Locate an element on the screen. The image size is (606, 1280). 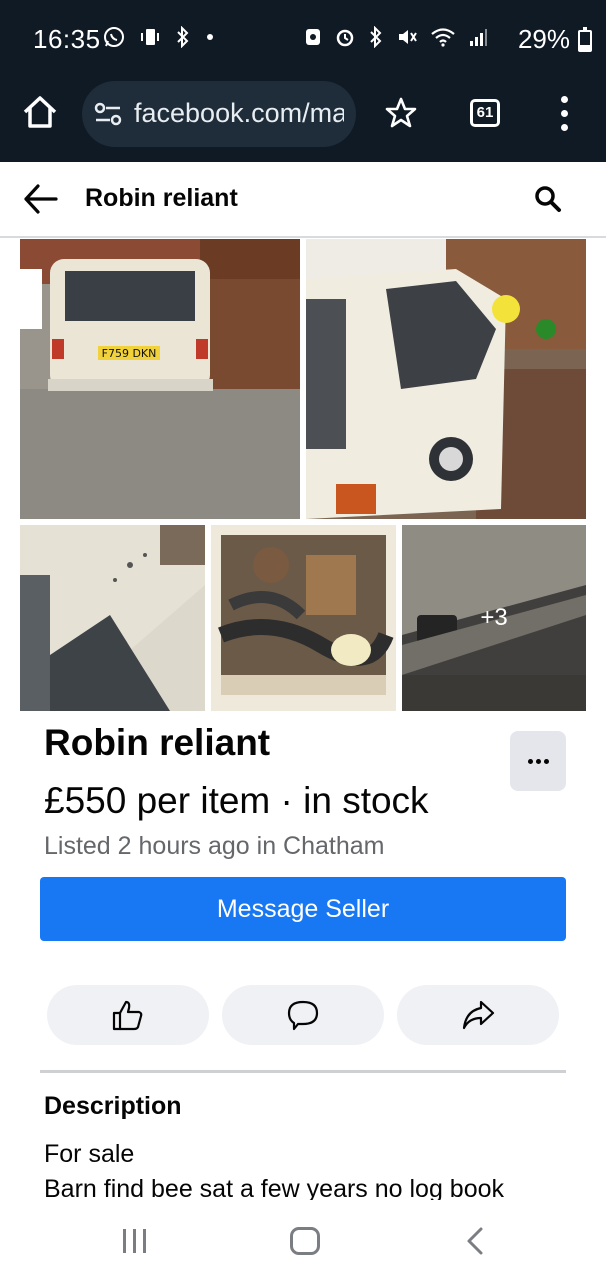
wifi-icon is located at coordinates (443, 37).